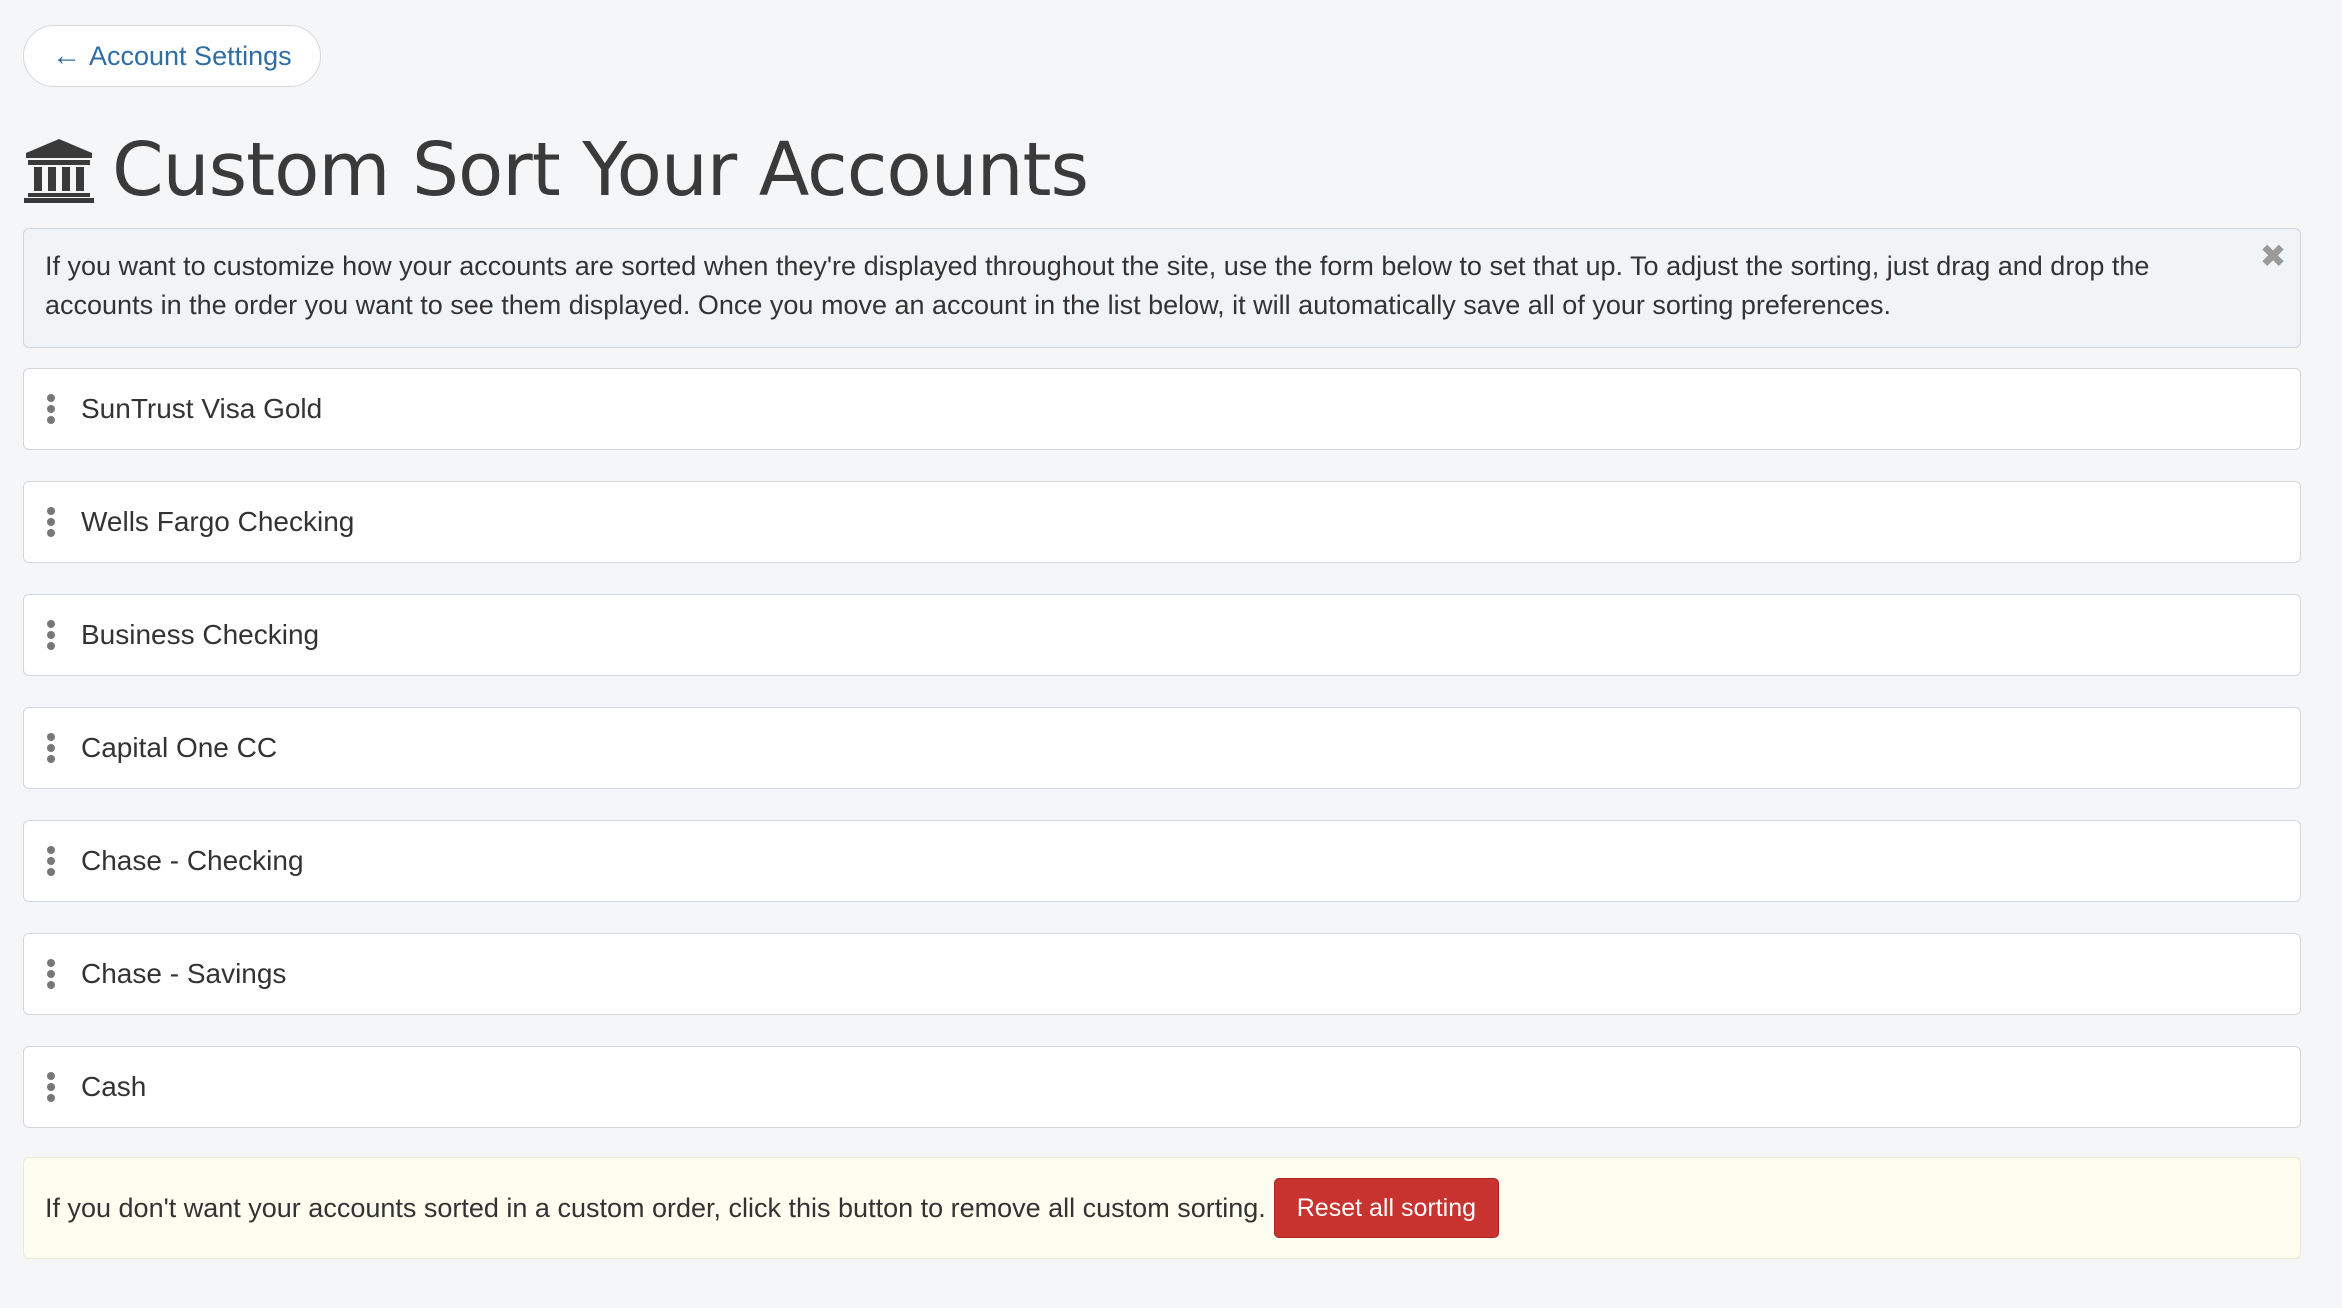 The width and height of the screenshot is (2342, 1308). What do you see at coordinates (600, 170) in the screenshot?
I see `page-title: Custom Sort Your Accounts` at bounding box center [600, 170].